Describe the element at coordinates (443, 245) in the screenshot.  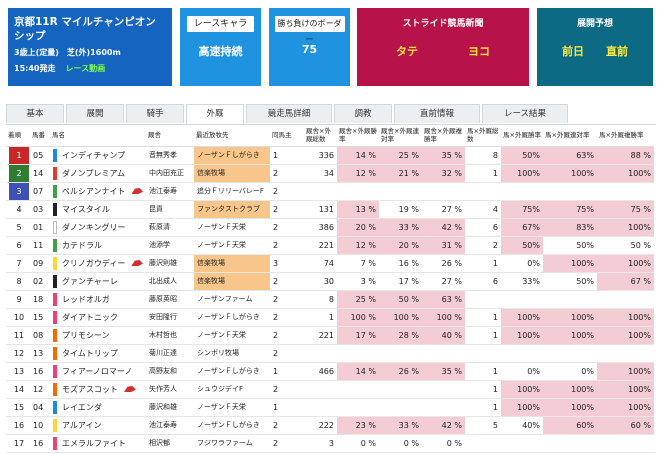
I see `stable-fukusho-cell: 31 %` at that location.